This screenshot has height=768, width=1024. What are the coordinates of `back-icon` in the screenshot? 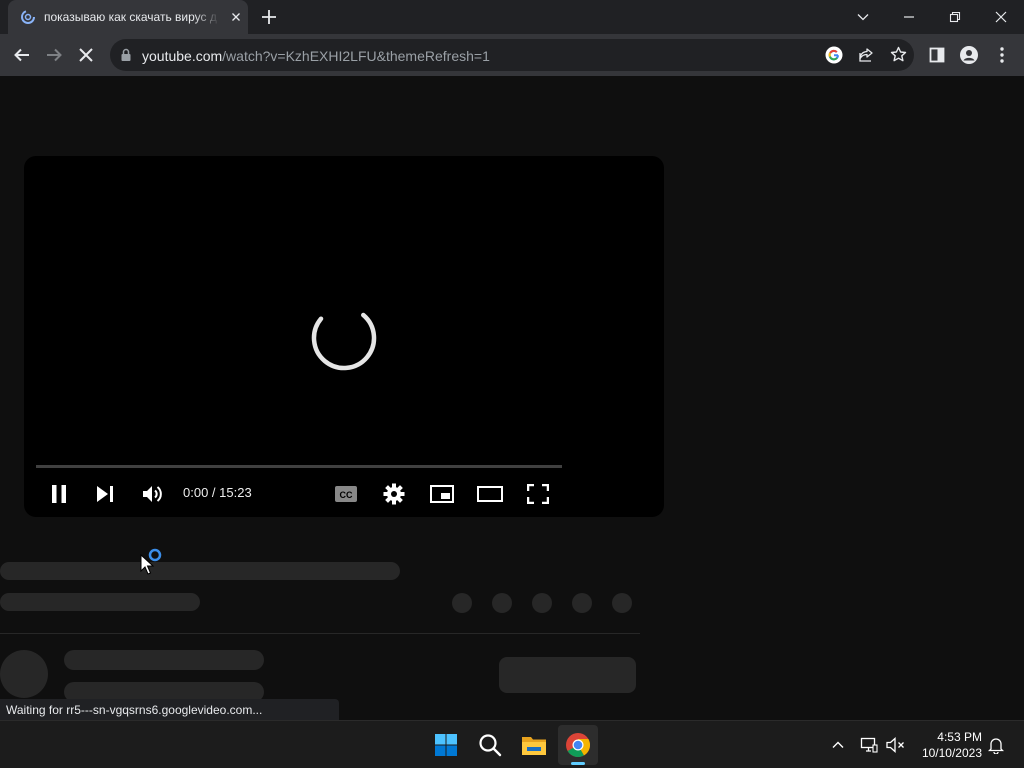 It's located at (21, 55).